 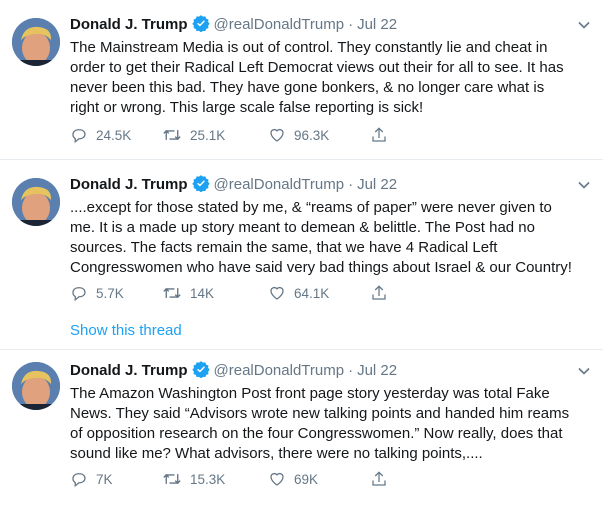 I want to click on tweet-actions: 5.7K 14K 64.1K, so click(x=280, y=293).